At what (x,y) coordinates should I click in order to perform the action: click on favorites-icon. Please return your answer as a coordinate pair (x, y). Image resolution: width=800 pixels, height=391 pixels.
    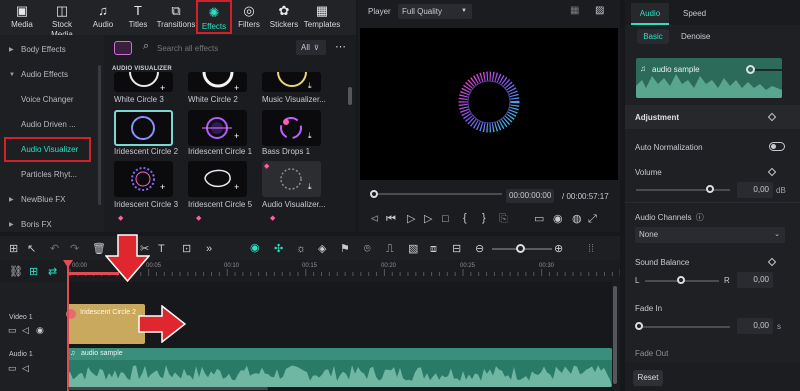
    Looking at the image, I should click on (123, 48).